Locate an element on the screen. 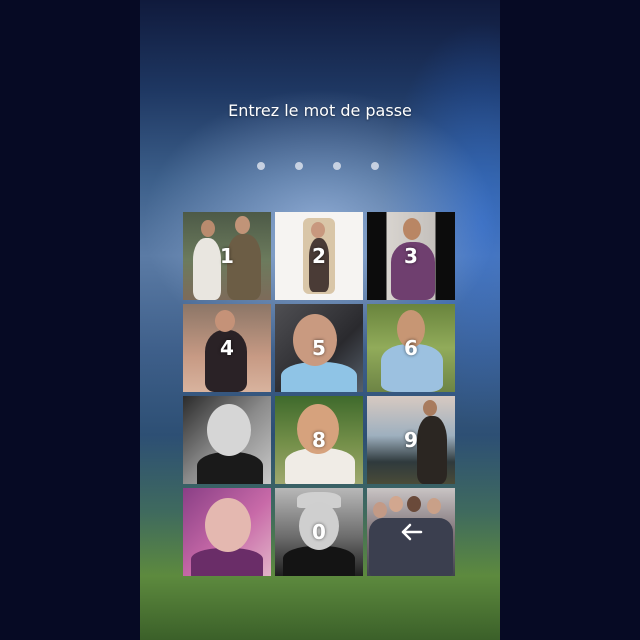 The image size is (640, 640). key-5: 5 is located at coordinates (319, 348).